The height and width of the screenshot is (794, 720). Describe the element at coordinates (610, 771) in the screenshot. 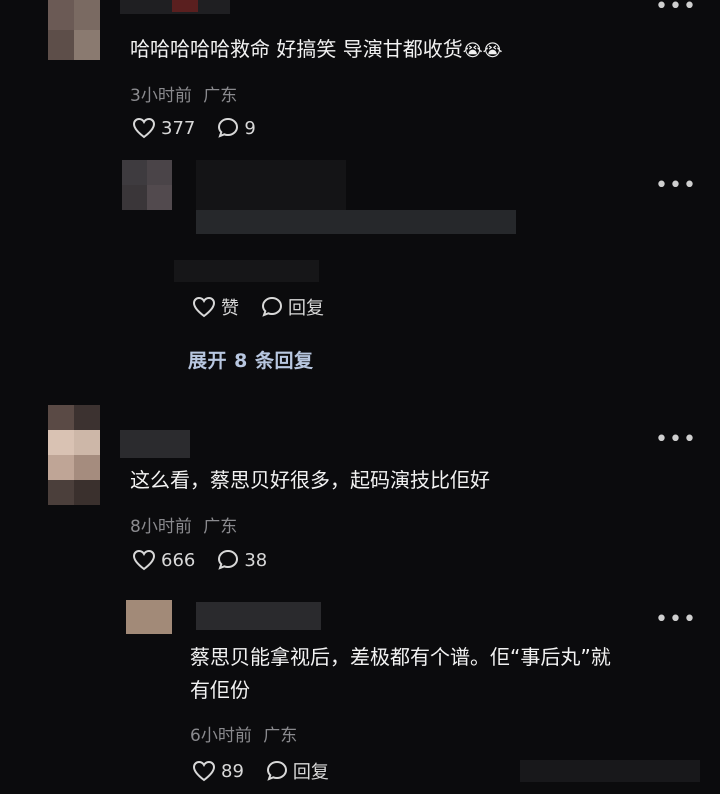

I see `watermark-blurred` at that location.